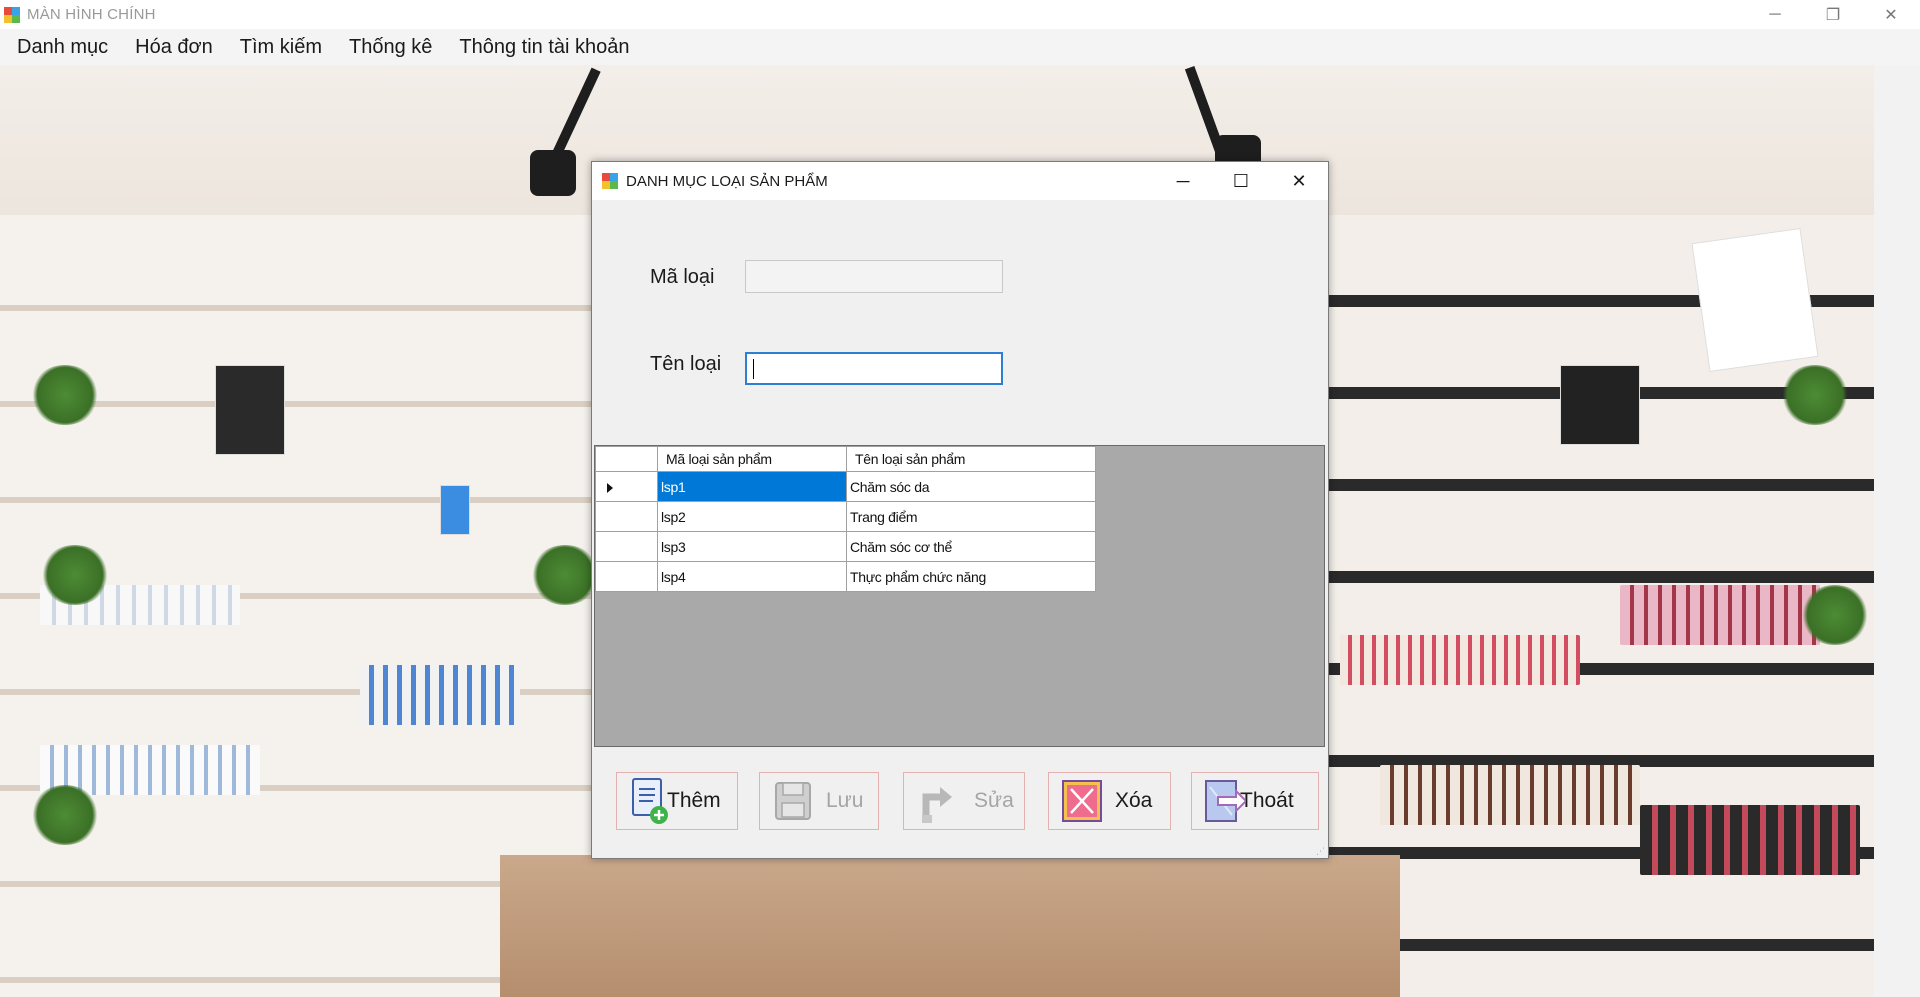 This screenshot has height=997, width=1920. I want to click on ma-loai-label: Mã loại, so click(682, 277).